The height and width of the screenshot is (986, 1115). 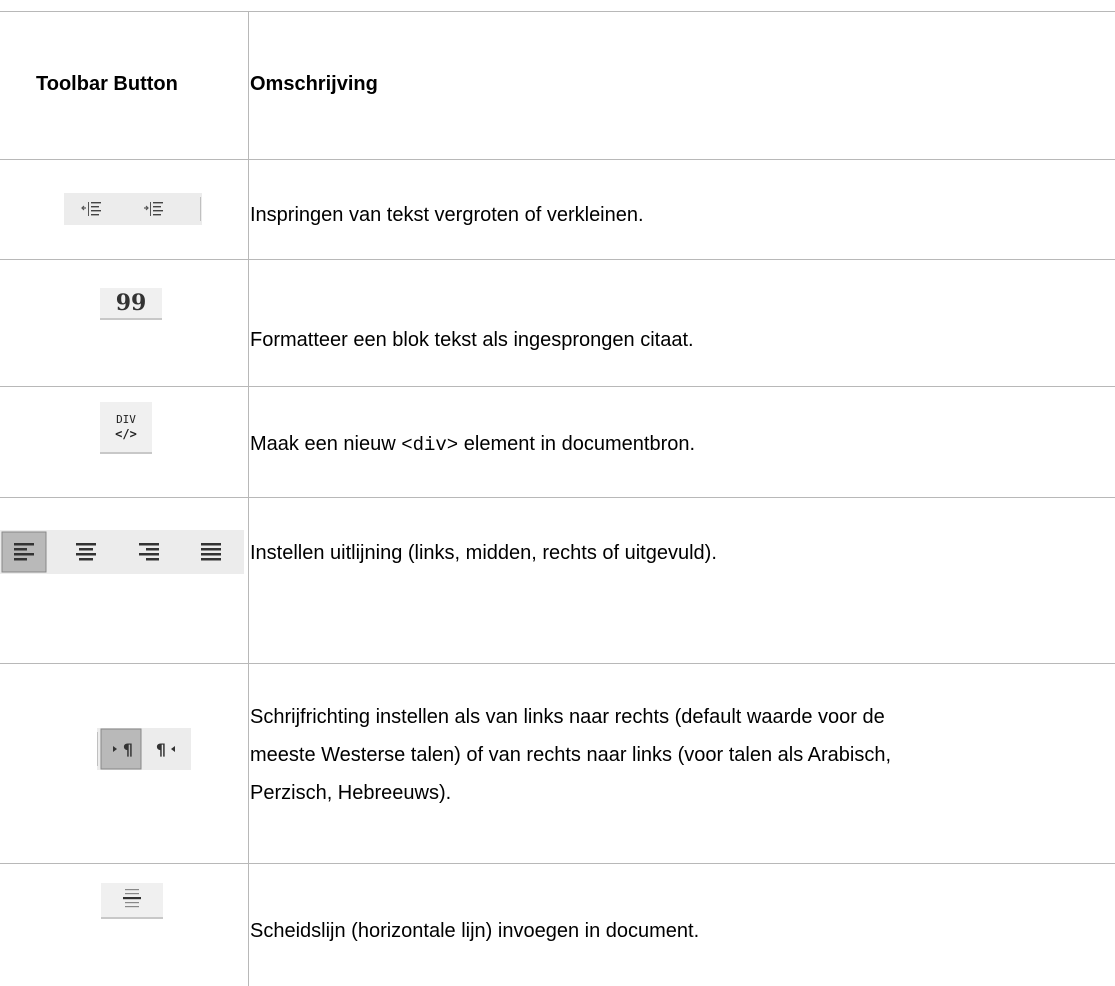 What do you see at coordinates (248, 498) in the screenshot?
I see `column-divider` at bounding box center [248, 498].